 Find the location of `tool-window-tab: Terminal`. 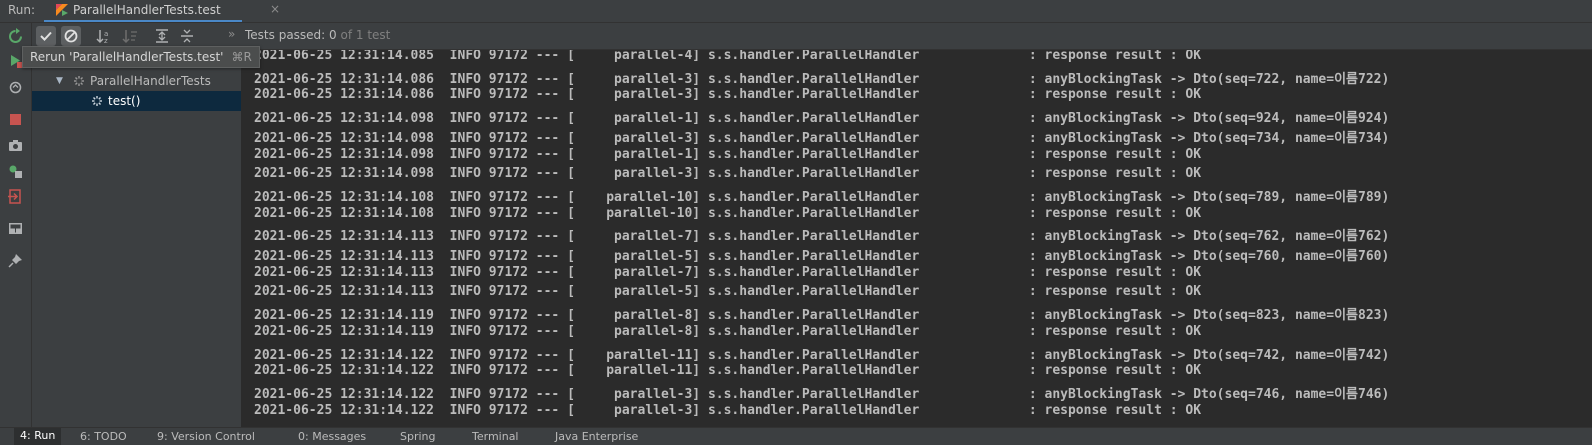

tool-window-tab: Terminal is located at coordinates (495, 436).